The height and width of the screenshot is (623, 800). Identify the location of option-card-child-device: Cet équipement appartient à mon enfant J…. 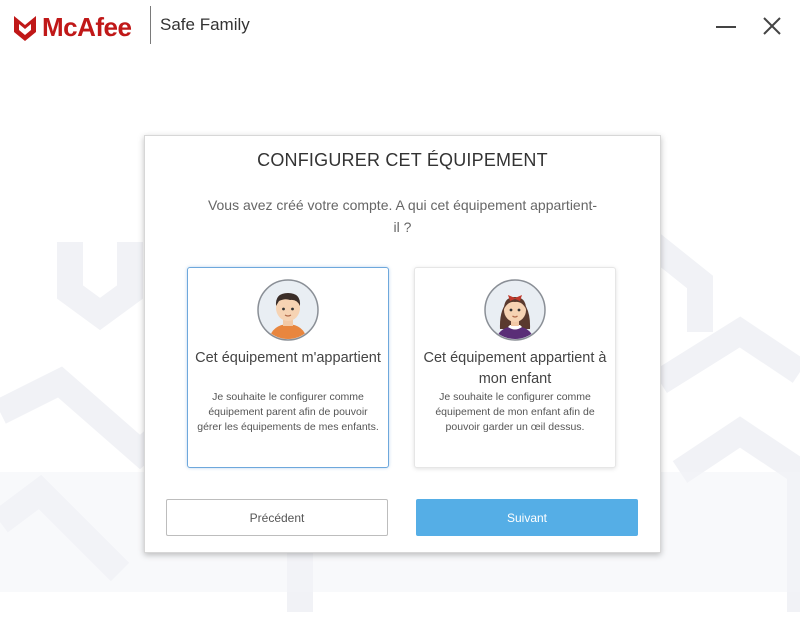
(515, 367).